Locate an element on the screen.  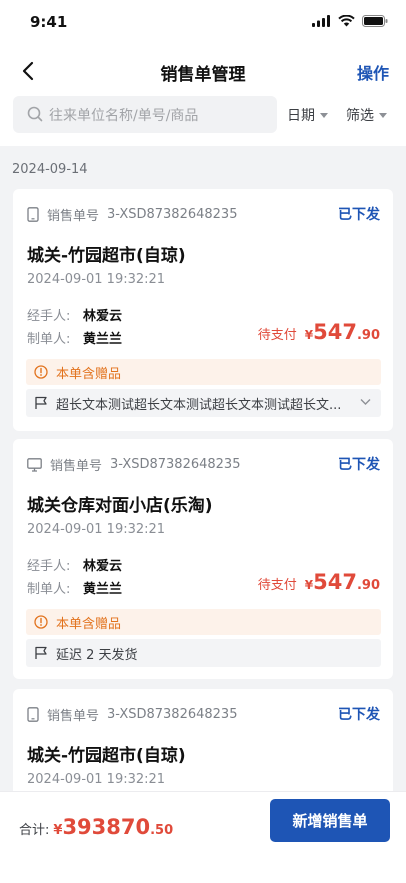
status-icons is located at coordinates (350, 21).